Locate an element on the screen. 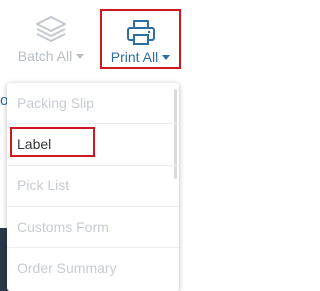 The image size is (320, 291). menu-item-order-summary: Order Summary is located at coordinates (67, 268).